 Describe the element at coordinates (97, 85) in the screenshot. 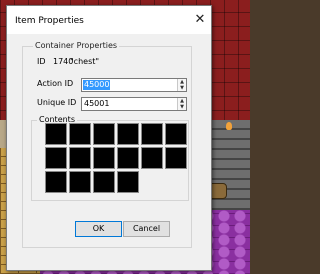

I see `action-id-input: 45000` at that location.